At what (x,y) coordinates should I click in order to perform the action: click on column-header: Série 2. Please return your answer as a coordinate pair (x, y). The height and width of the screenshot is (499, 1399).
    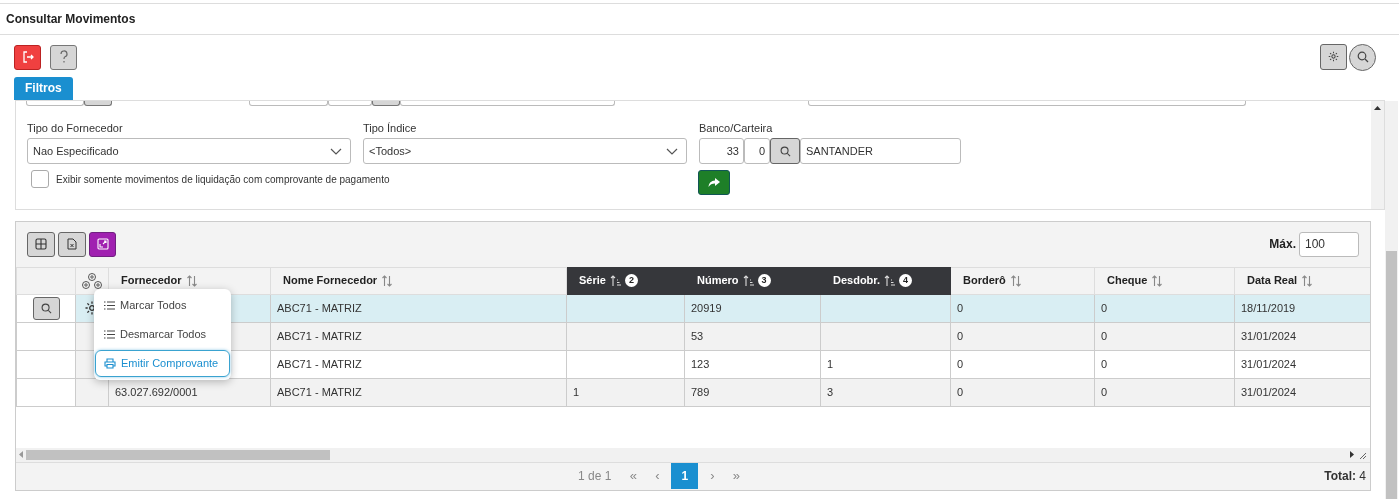
    Looking at the image, I should click on (625, 280).